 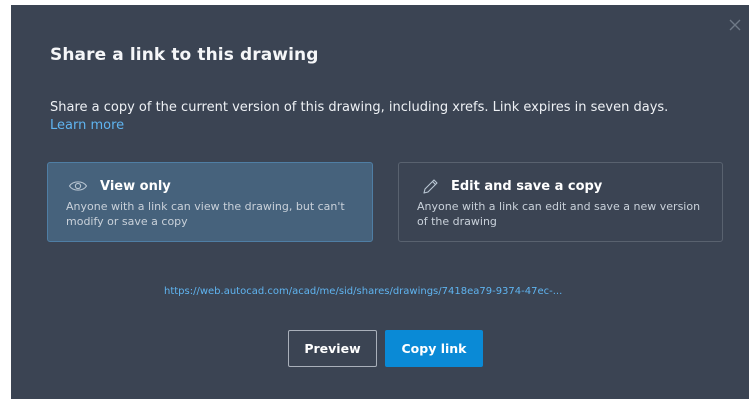 I want to click on close-icon, so click(x=735, y=25).